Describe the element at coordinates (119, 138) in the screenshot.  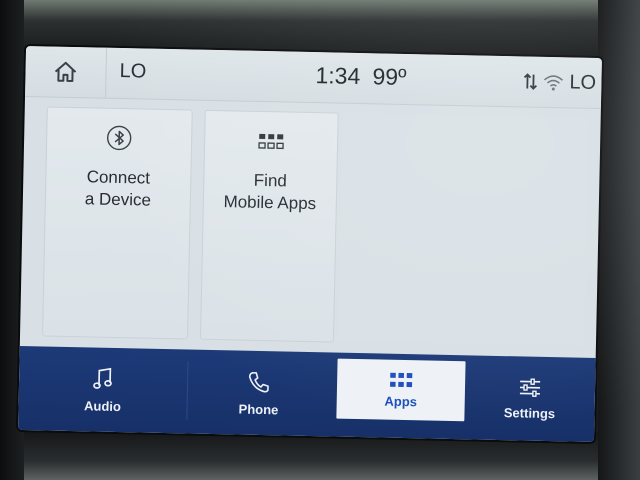
I see `bluetooth-icon` at that location.